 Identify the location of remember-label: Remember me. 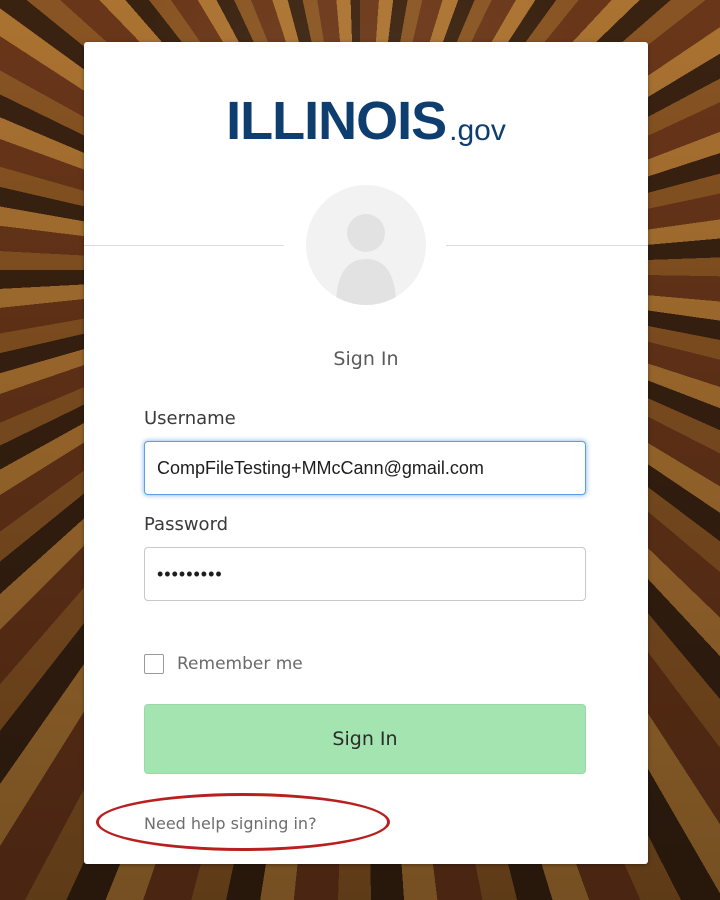
(240, 664).